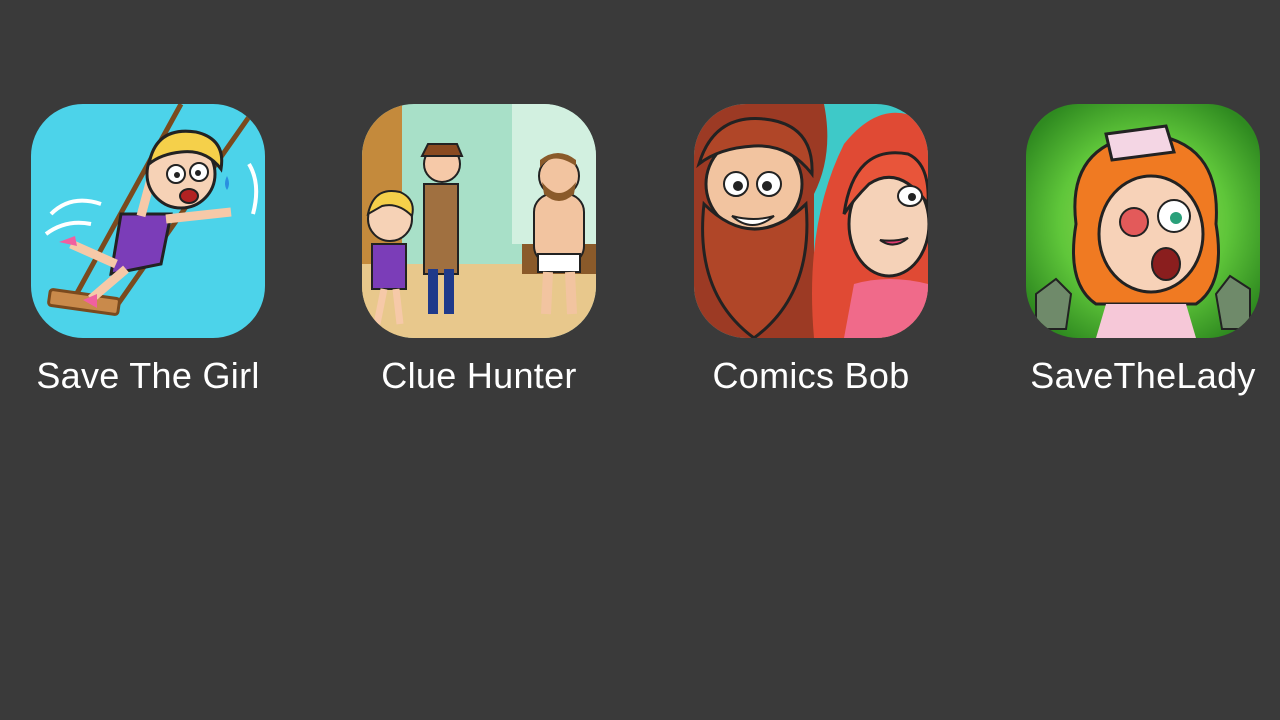  I want to click on comics-bob-app-icon, so click(811, 221).